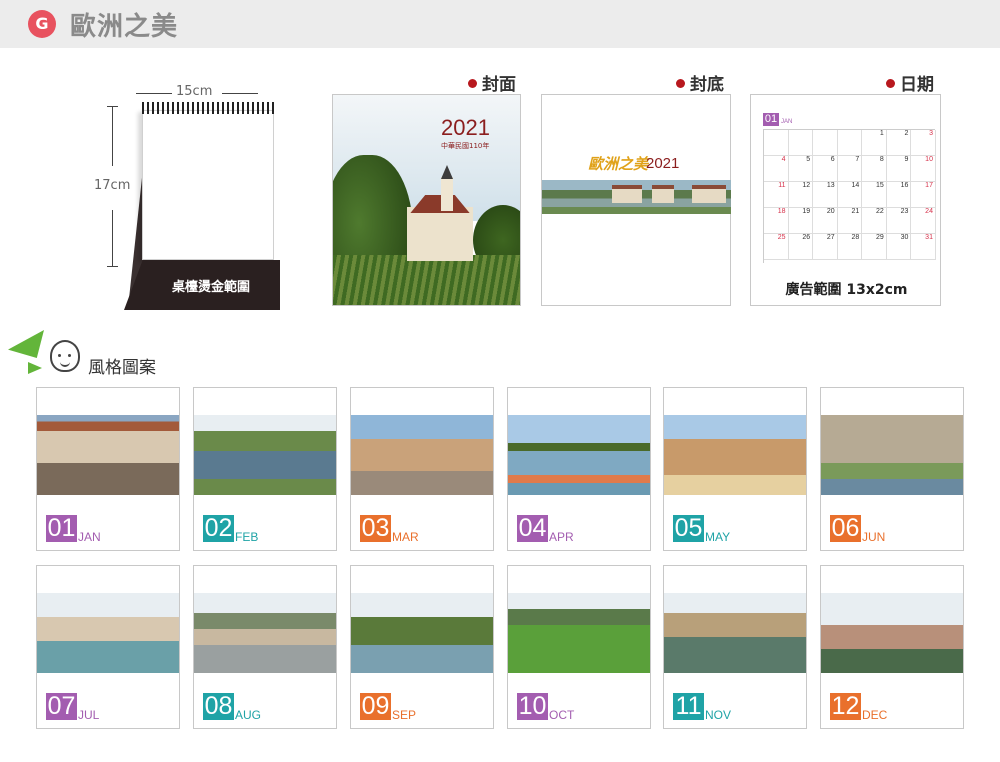 The image size is (1000, 762). Describe the element at coordinates (375, 706) in the screenshot. I see `month-number-badge: 09` at that location.